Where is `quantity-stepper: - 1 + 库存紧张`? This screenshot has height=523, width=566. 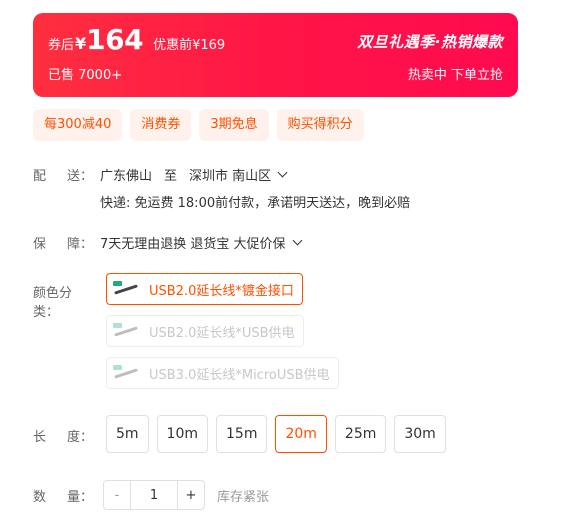
quantity-stepper: - 1 + 库存紧张 is located at coordinates (186, 495).